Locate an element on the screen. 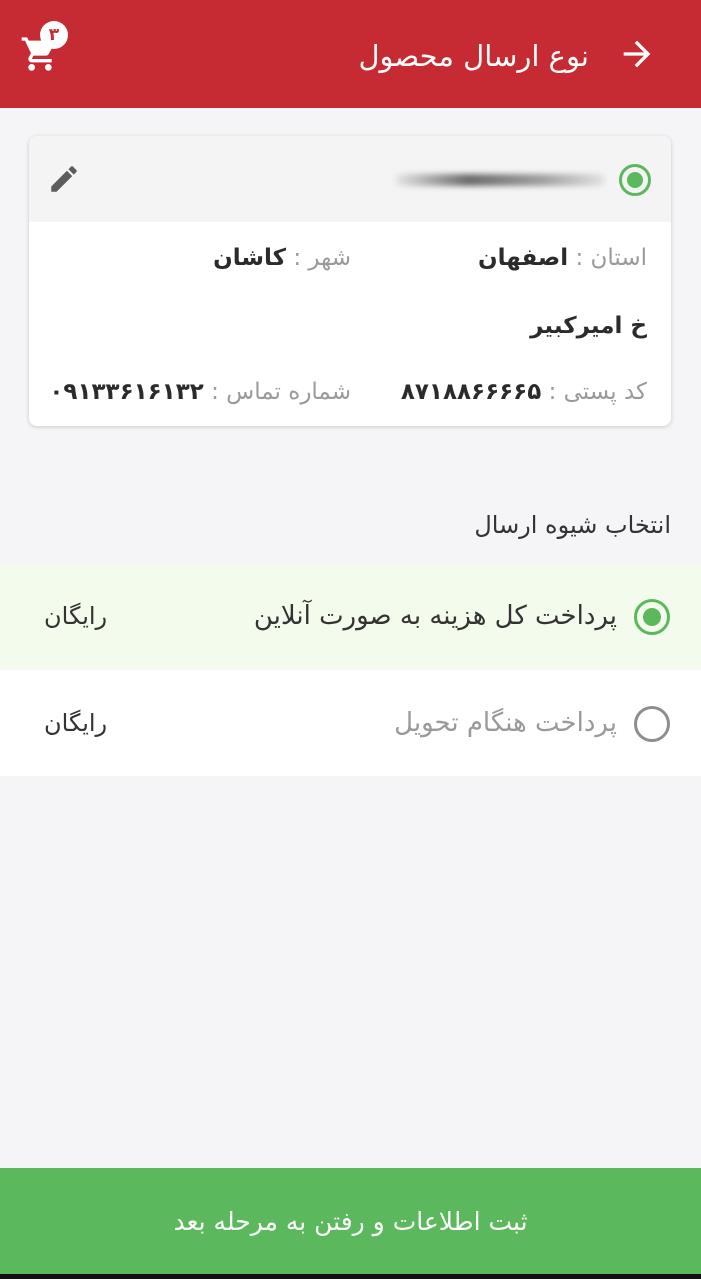 The image size is (701, 1279). phone-value: ۰۹۱۳۳۶۱۶۱۳۲ is located at coordinates (126, 392).